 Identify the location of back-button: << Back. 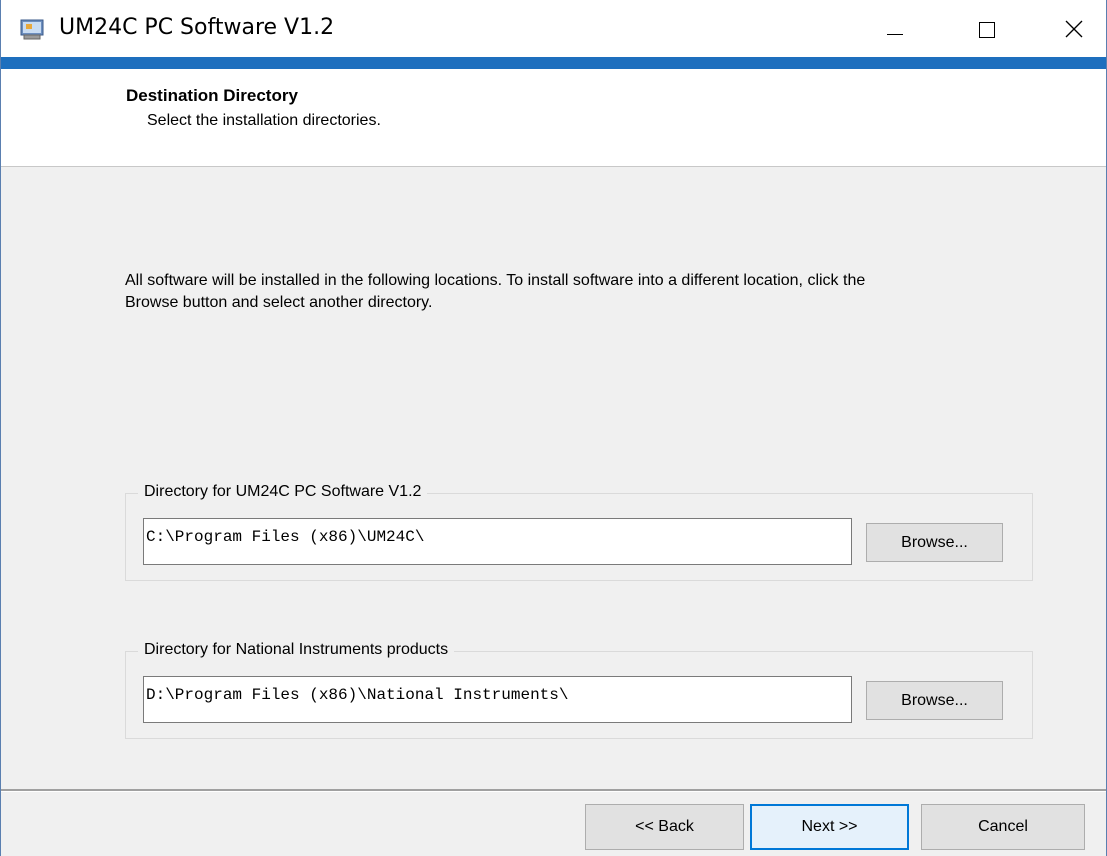
(664, 827).